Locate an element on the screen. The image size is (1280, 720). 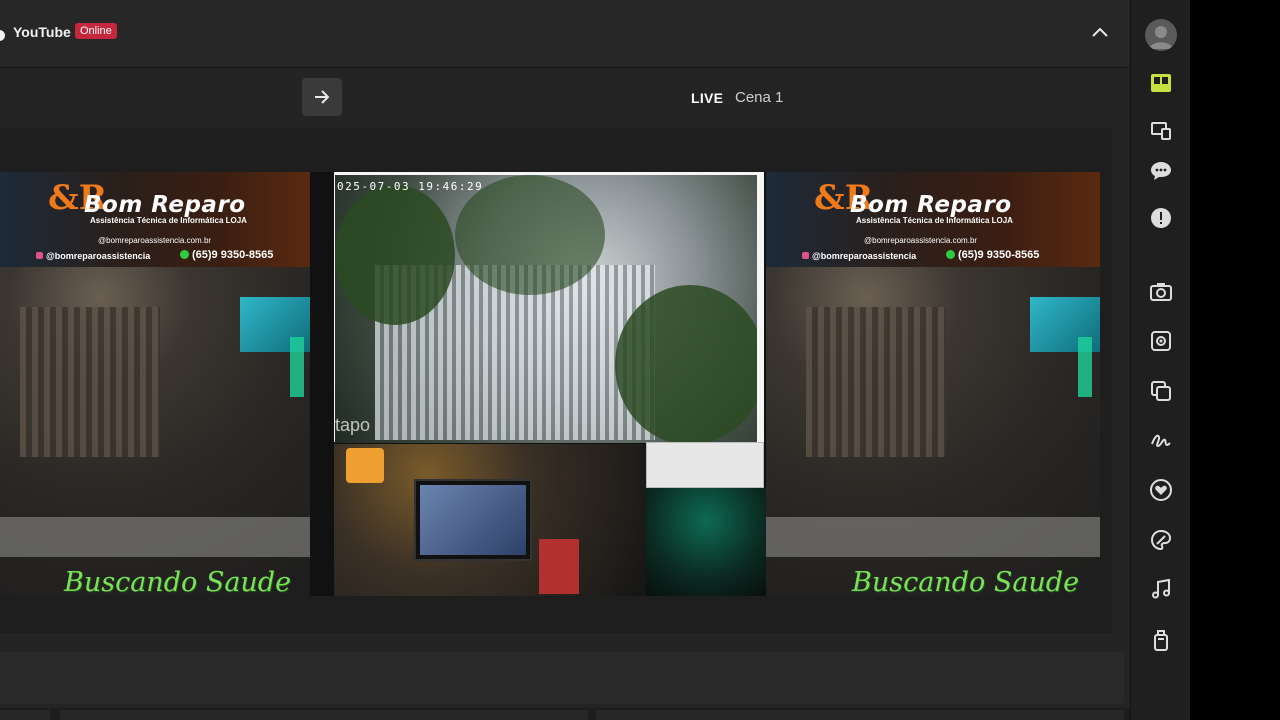
camera-plant-left is located at coordinates (395, 255).